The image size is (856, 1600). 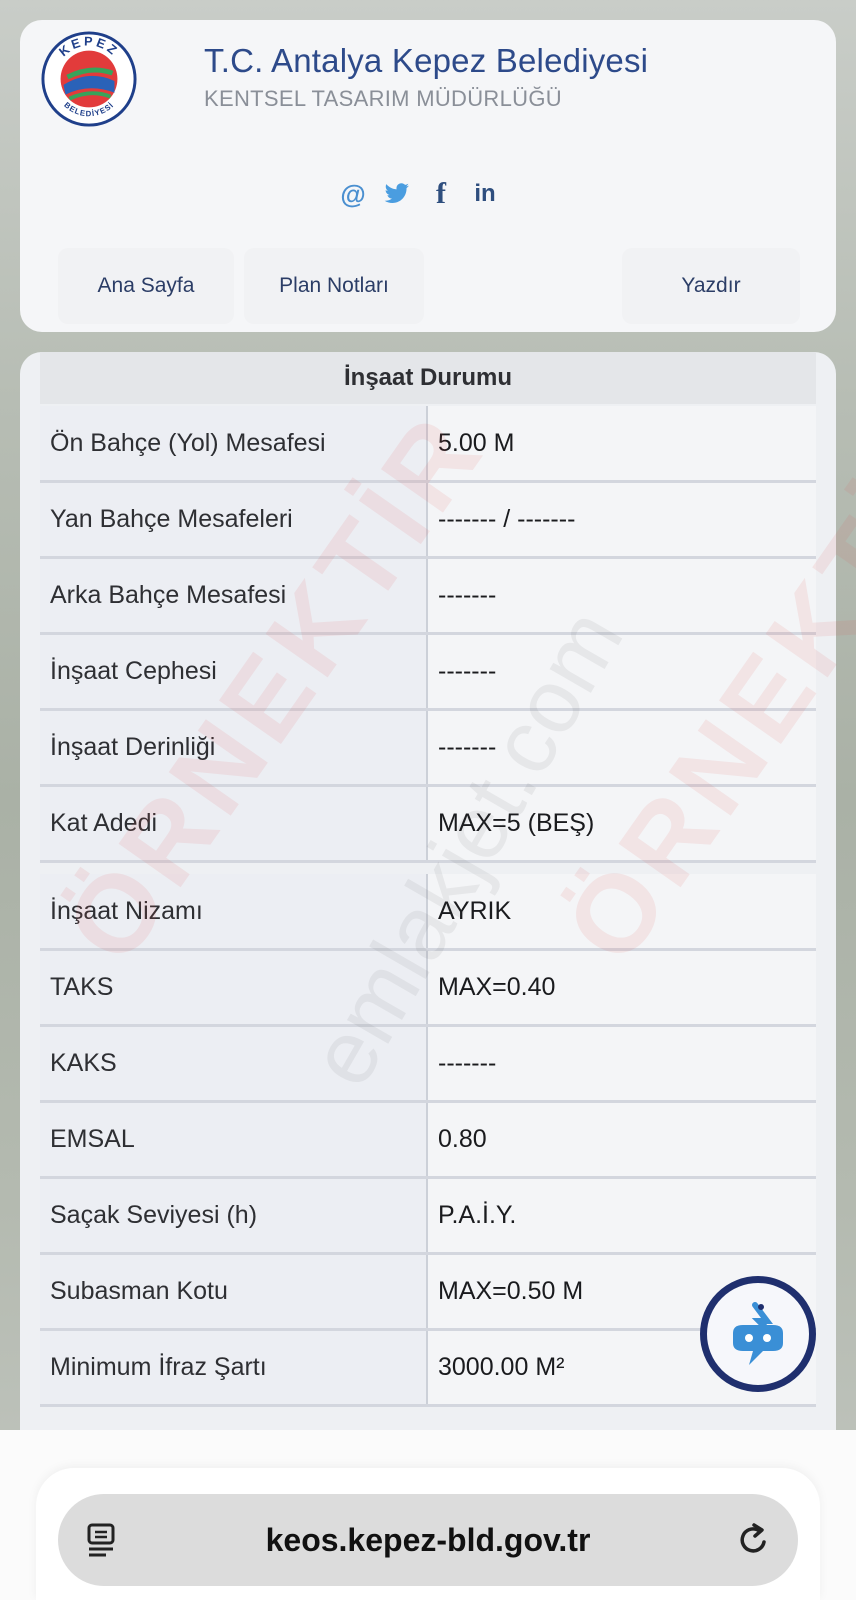 I want to click on table-row: TAKS MAX=0.40, so click(x=428, y=987).